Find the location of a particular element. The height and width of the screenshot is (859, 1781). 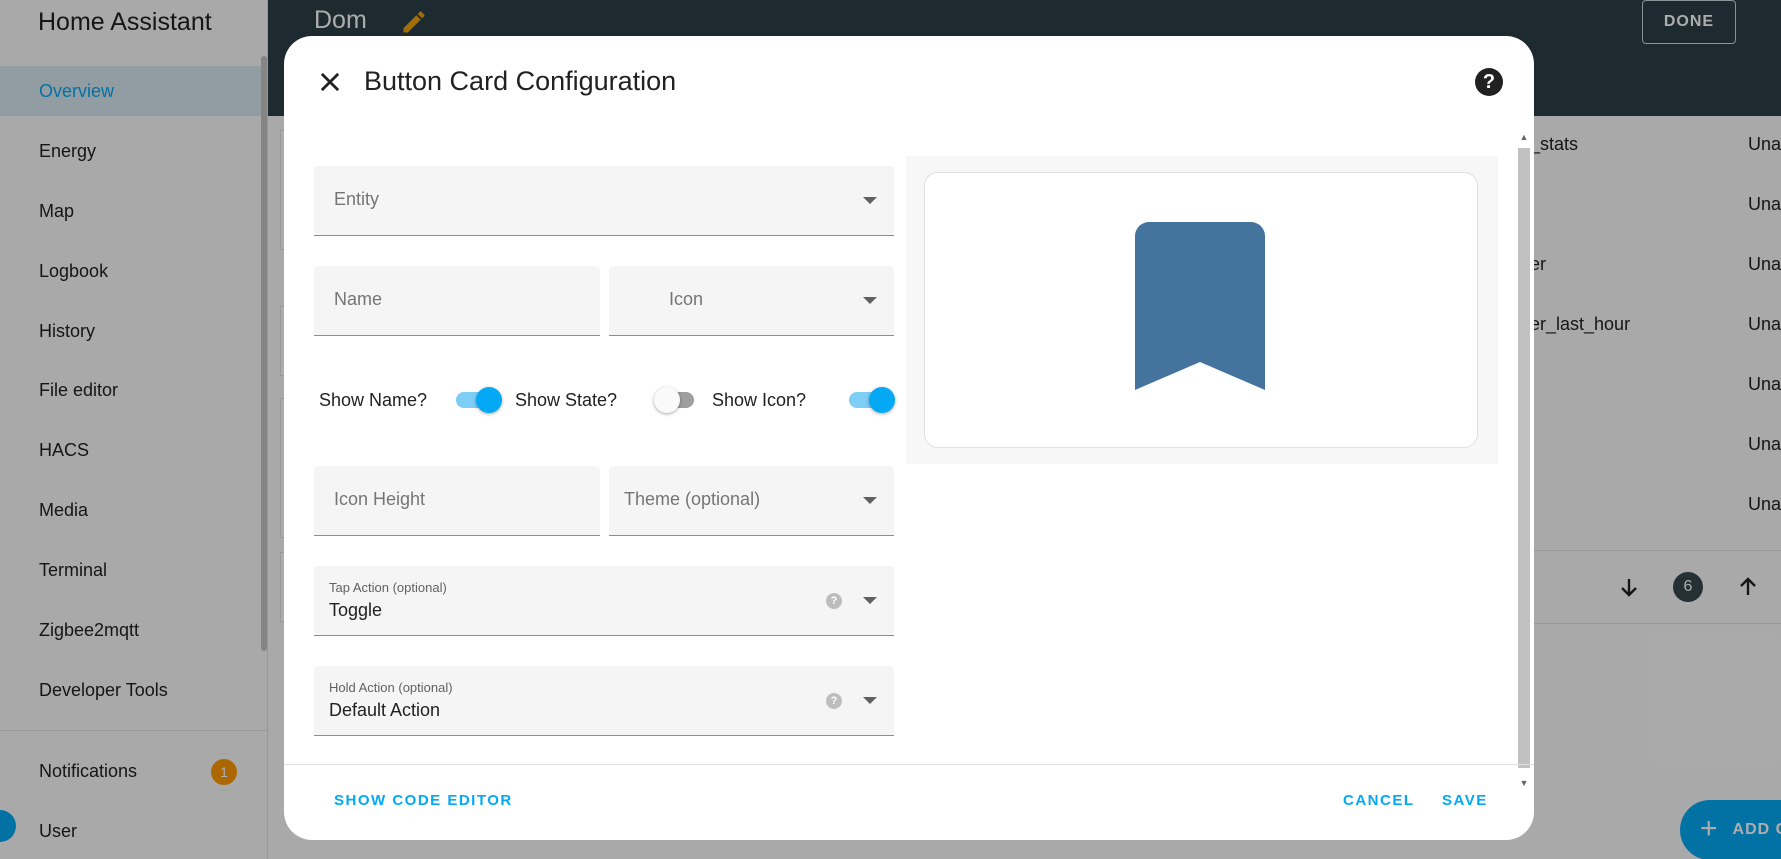

icon-height-label: Icon Height is located at coordinates (380, 499).